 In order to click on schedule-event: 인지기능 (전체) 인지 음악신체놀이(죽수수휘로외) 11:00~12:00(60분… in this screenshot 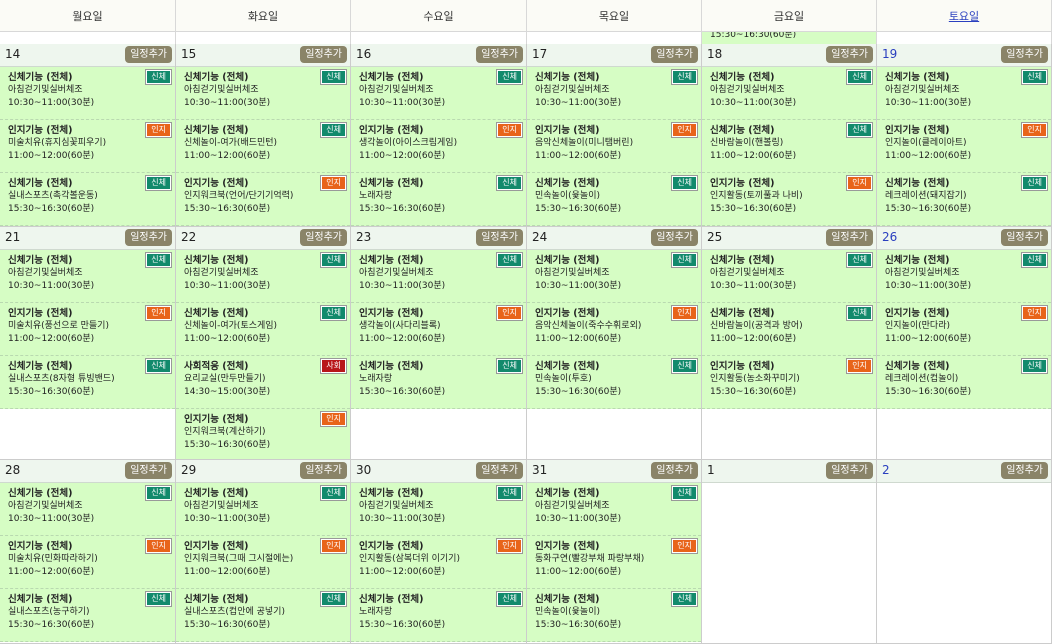, I will do `click(614, 329)`.